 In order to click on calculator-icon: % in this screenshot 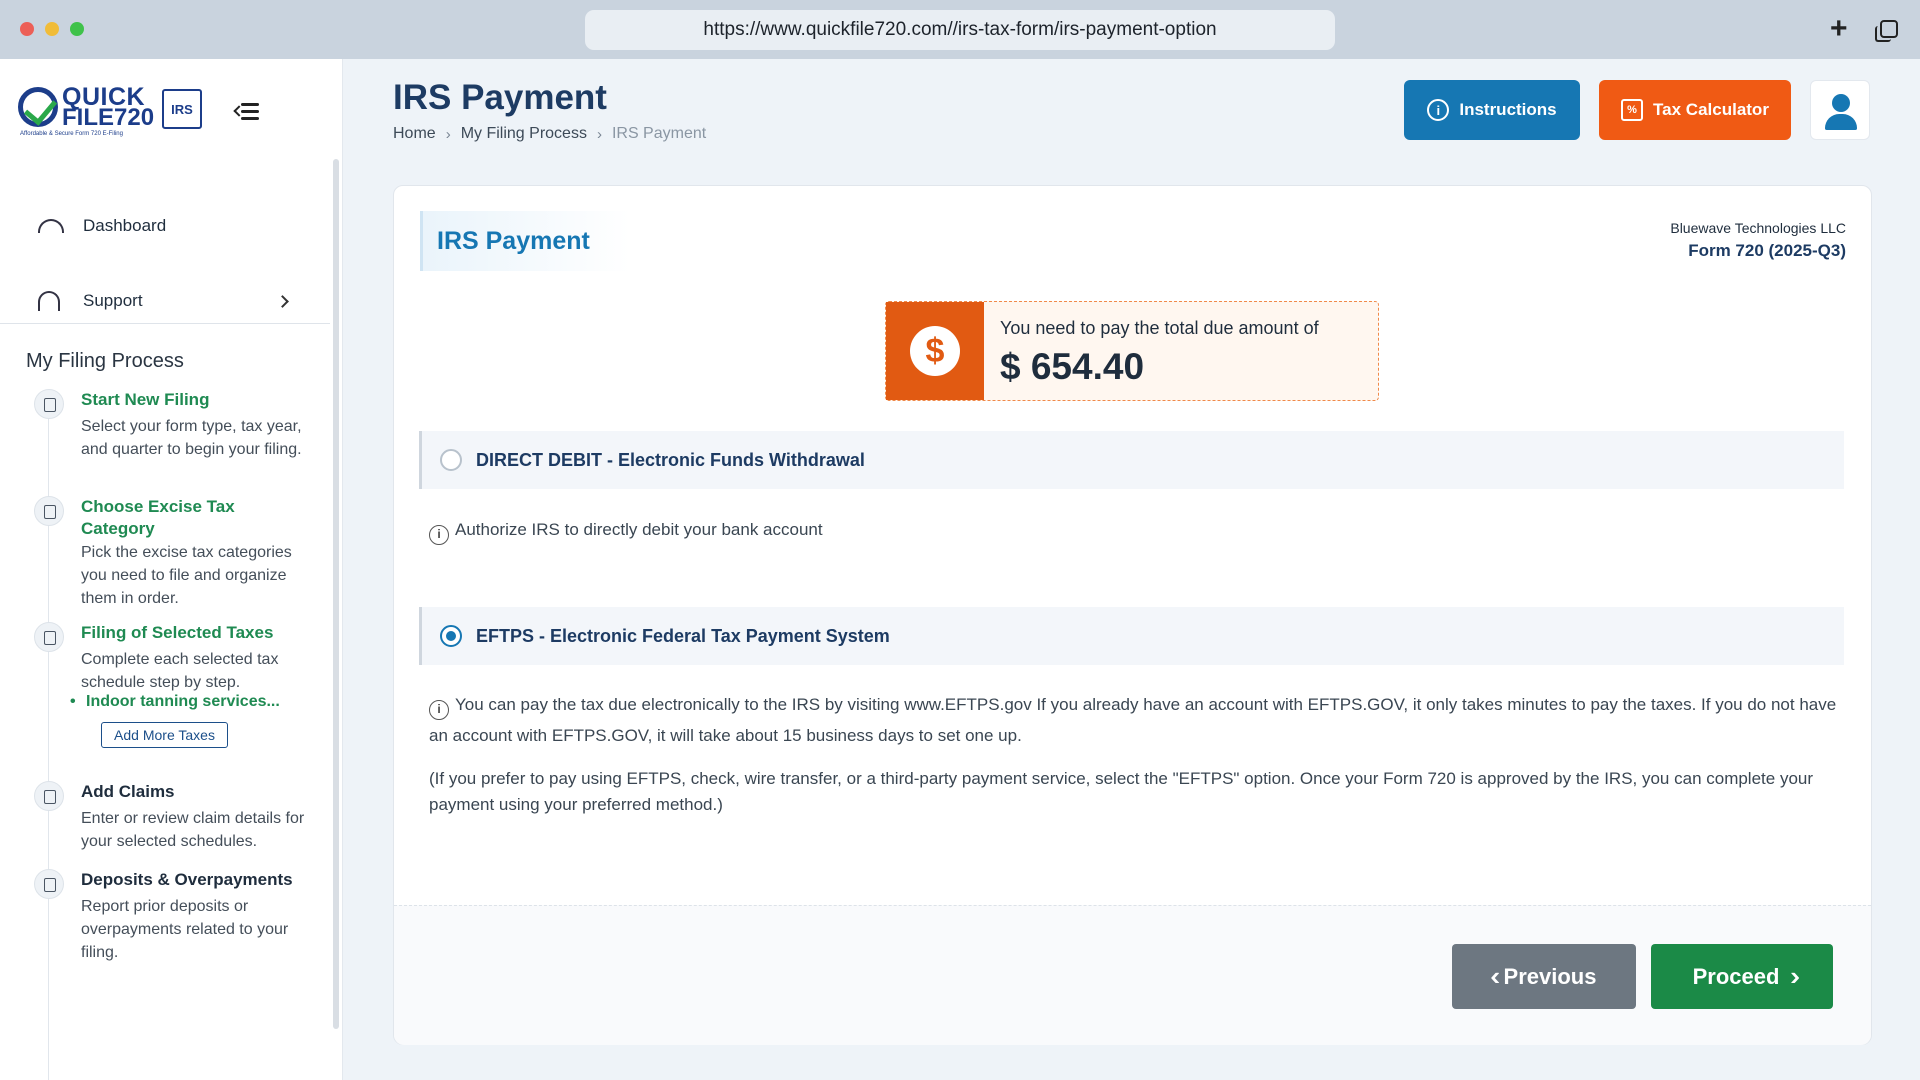, I will do `click(1632, 110)`.